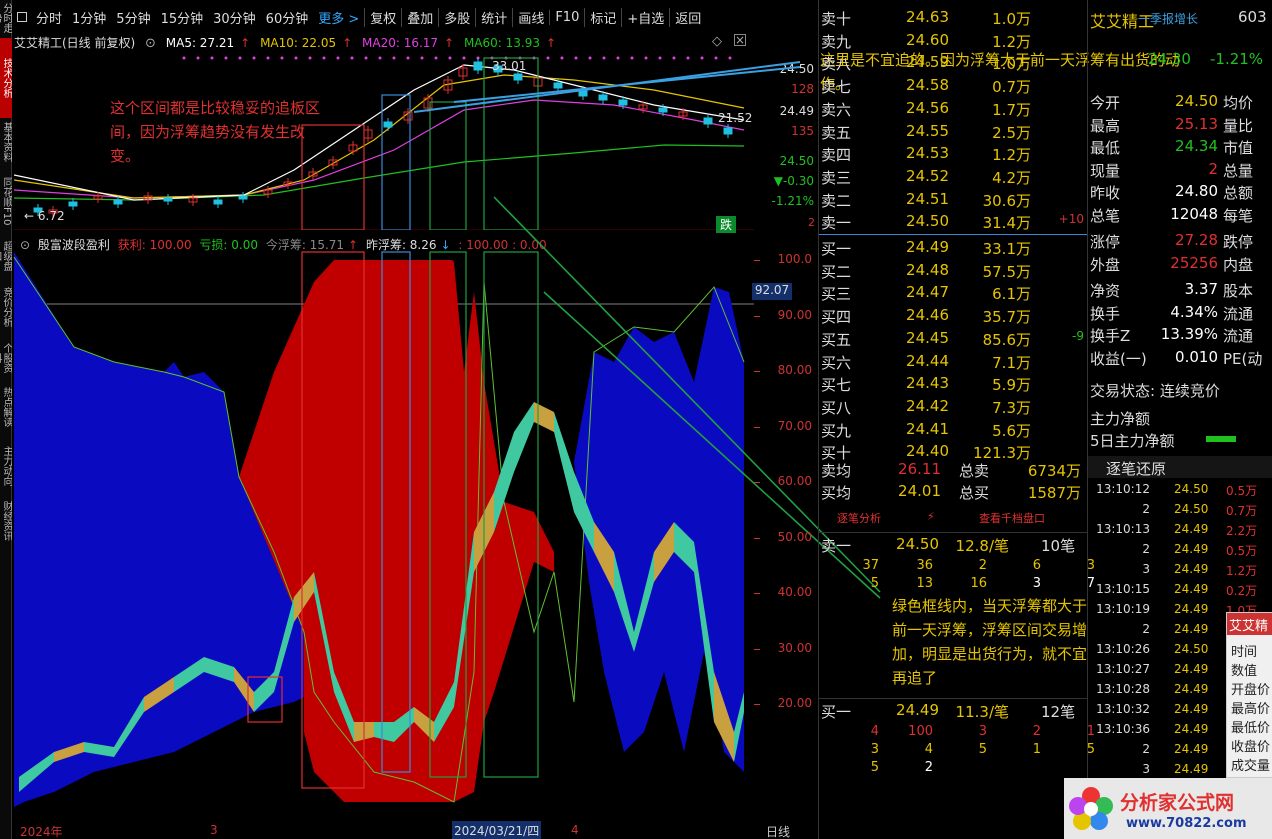 This screenshot has height=839, width=1272. I want to click on sell-row: 卖六 24.56 1.7万, so click(953, 108).